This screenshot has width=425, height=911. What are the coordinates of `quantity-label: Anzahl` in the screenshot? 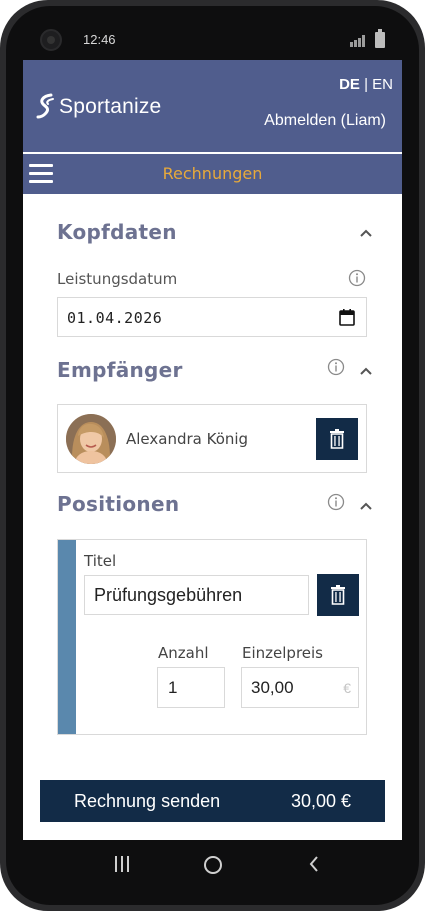 It's located at (183, 653).